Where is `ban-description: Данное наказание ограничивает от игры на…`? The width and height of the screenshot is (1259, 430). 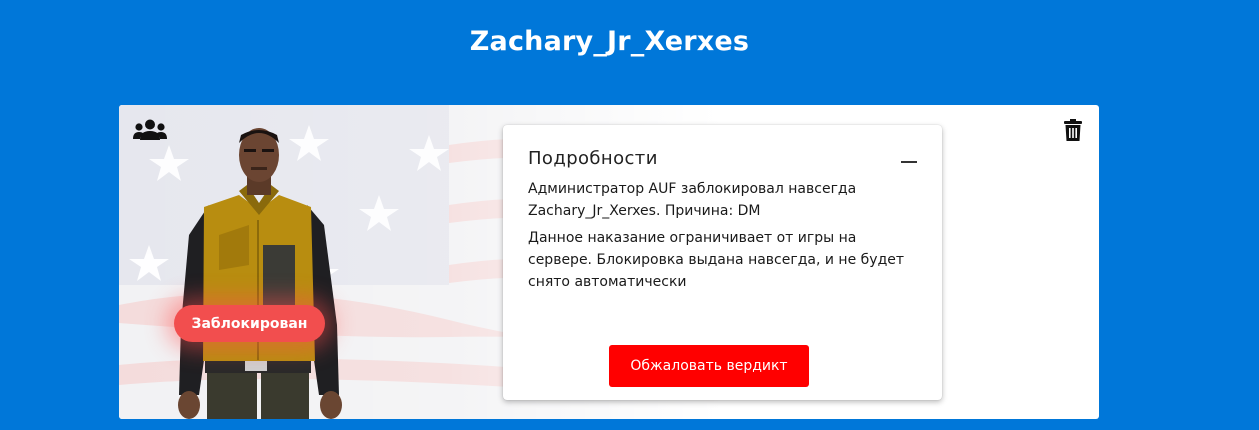 ban-description: Данное наказание ограничивает от игры на… is located at coordinates (716, 260).